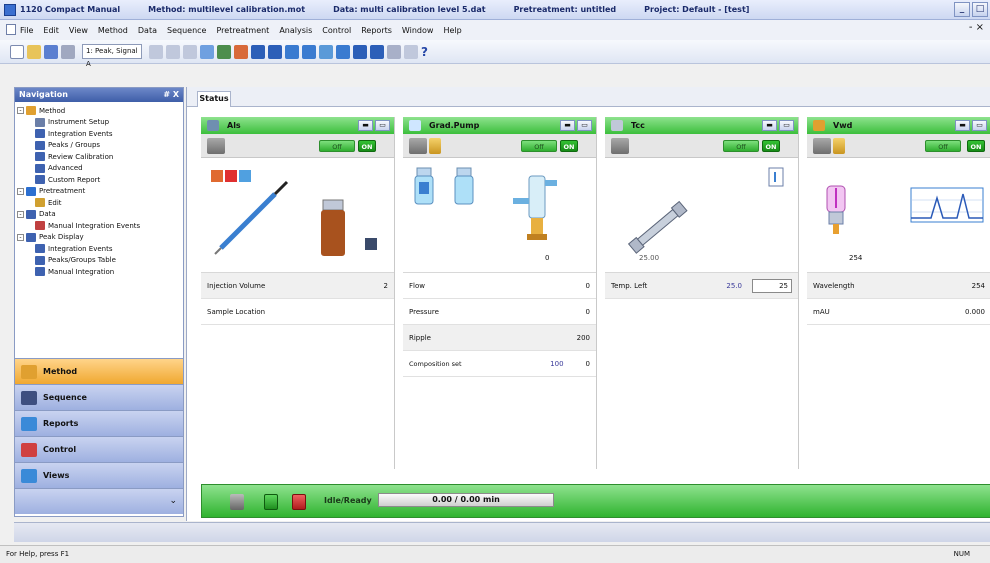  What do you see at coordinates (502, 532) in the screenshot?
I see `horizontal-scrollbar` at bounding box center [502, 532].